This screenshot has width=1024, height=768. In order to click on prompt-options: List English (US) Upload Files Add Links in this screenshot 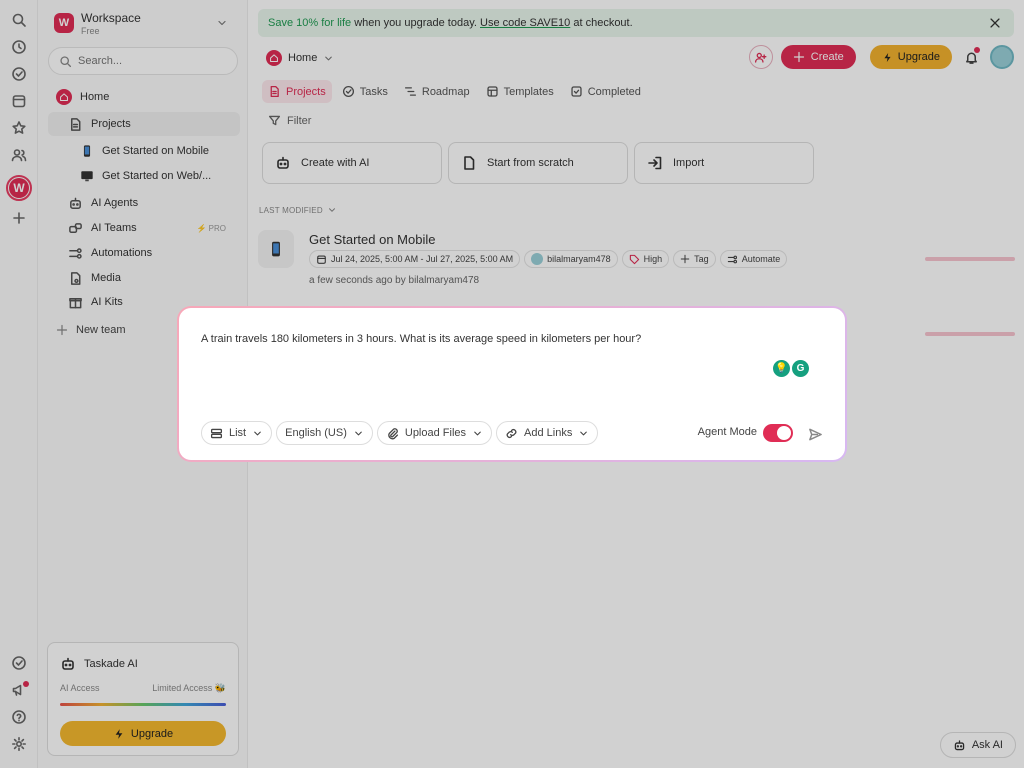, I will do `click(400, 433)`.